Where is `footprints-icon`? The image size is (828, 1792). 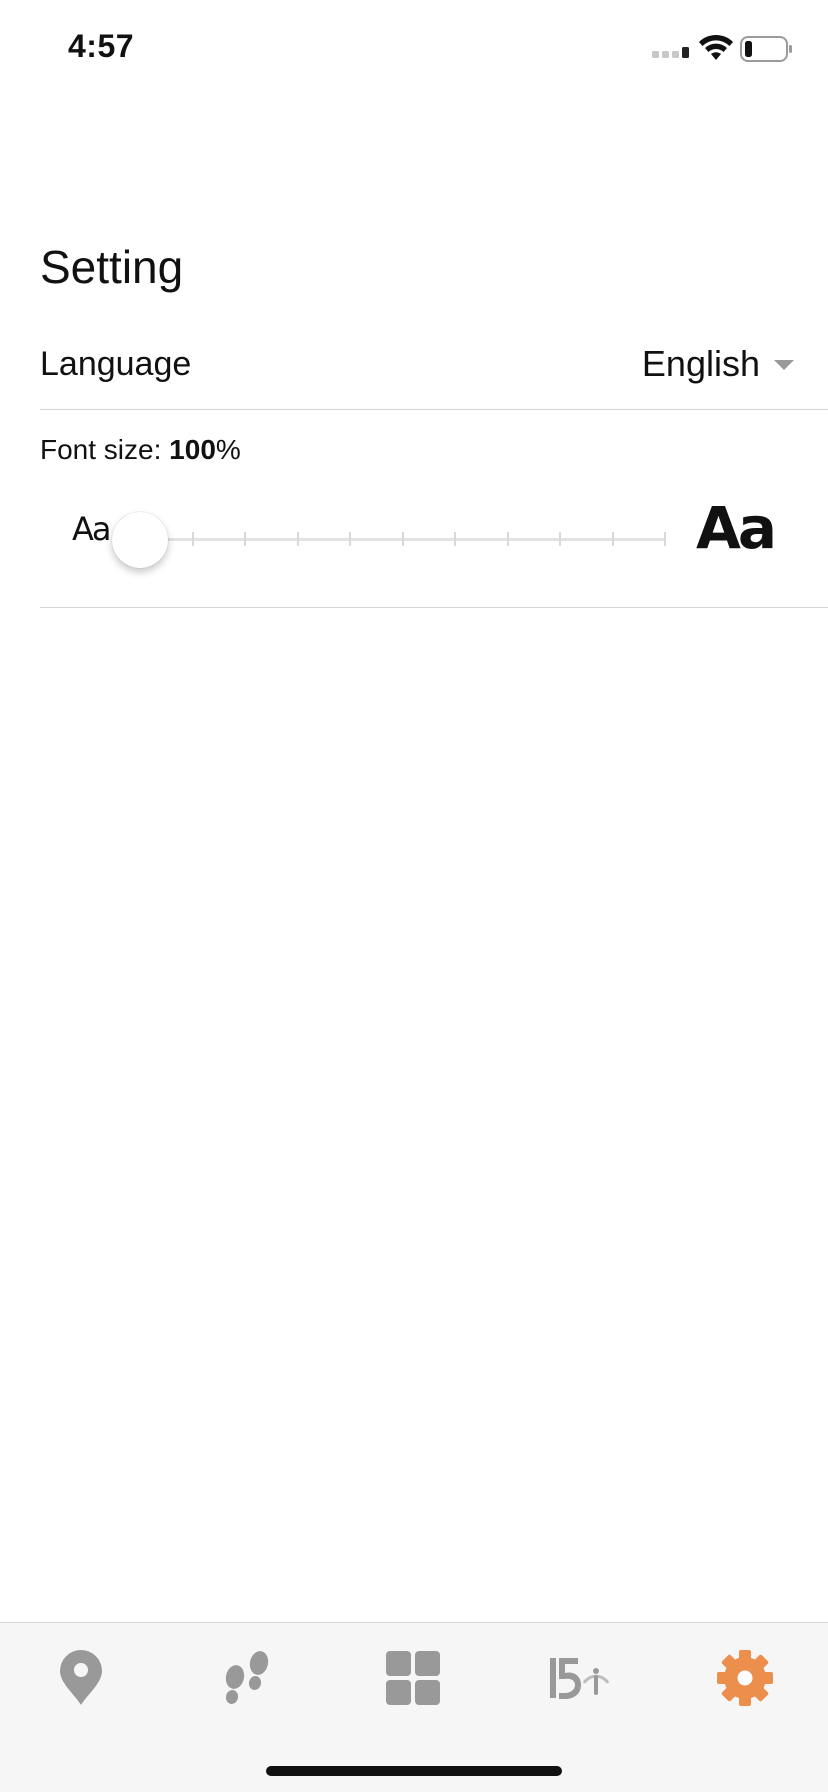 footprints-icon is located at coordinates (247, 1677).